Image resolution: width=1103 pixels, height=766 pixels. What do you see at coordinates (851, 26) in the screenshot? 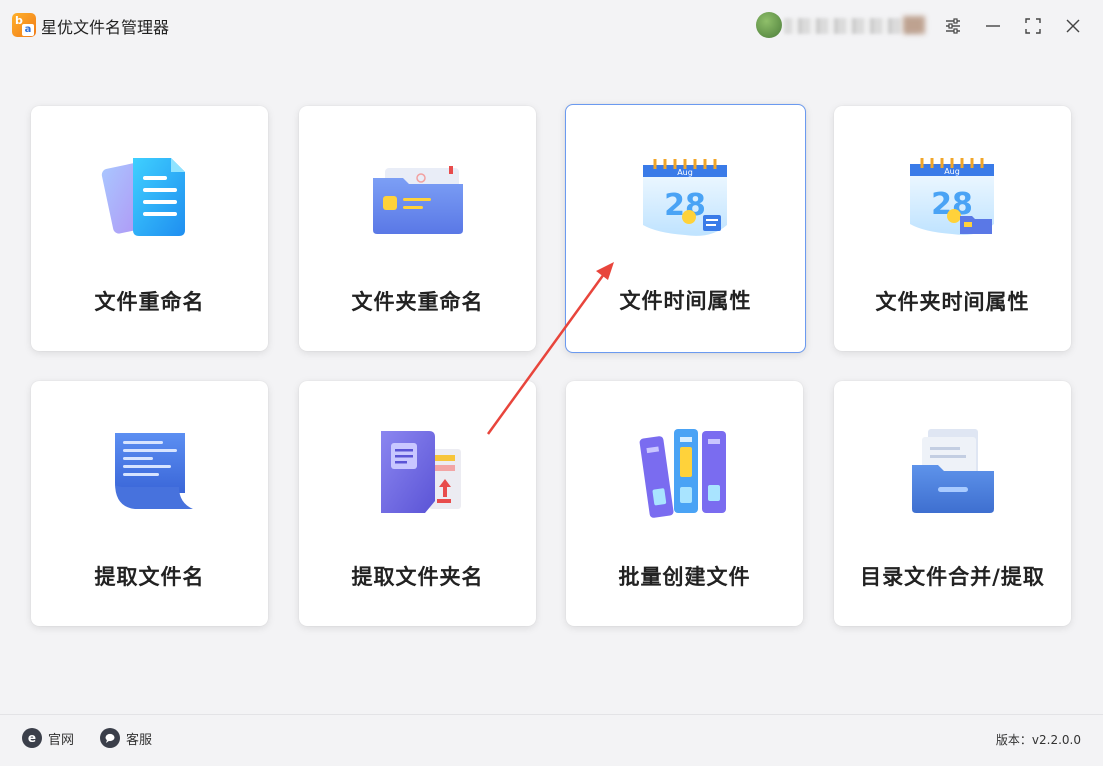
I see `user-name-redacted` at bounding box center [851, 26].